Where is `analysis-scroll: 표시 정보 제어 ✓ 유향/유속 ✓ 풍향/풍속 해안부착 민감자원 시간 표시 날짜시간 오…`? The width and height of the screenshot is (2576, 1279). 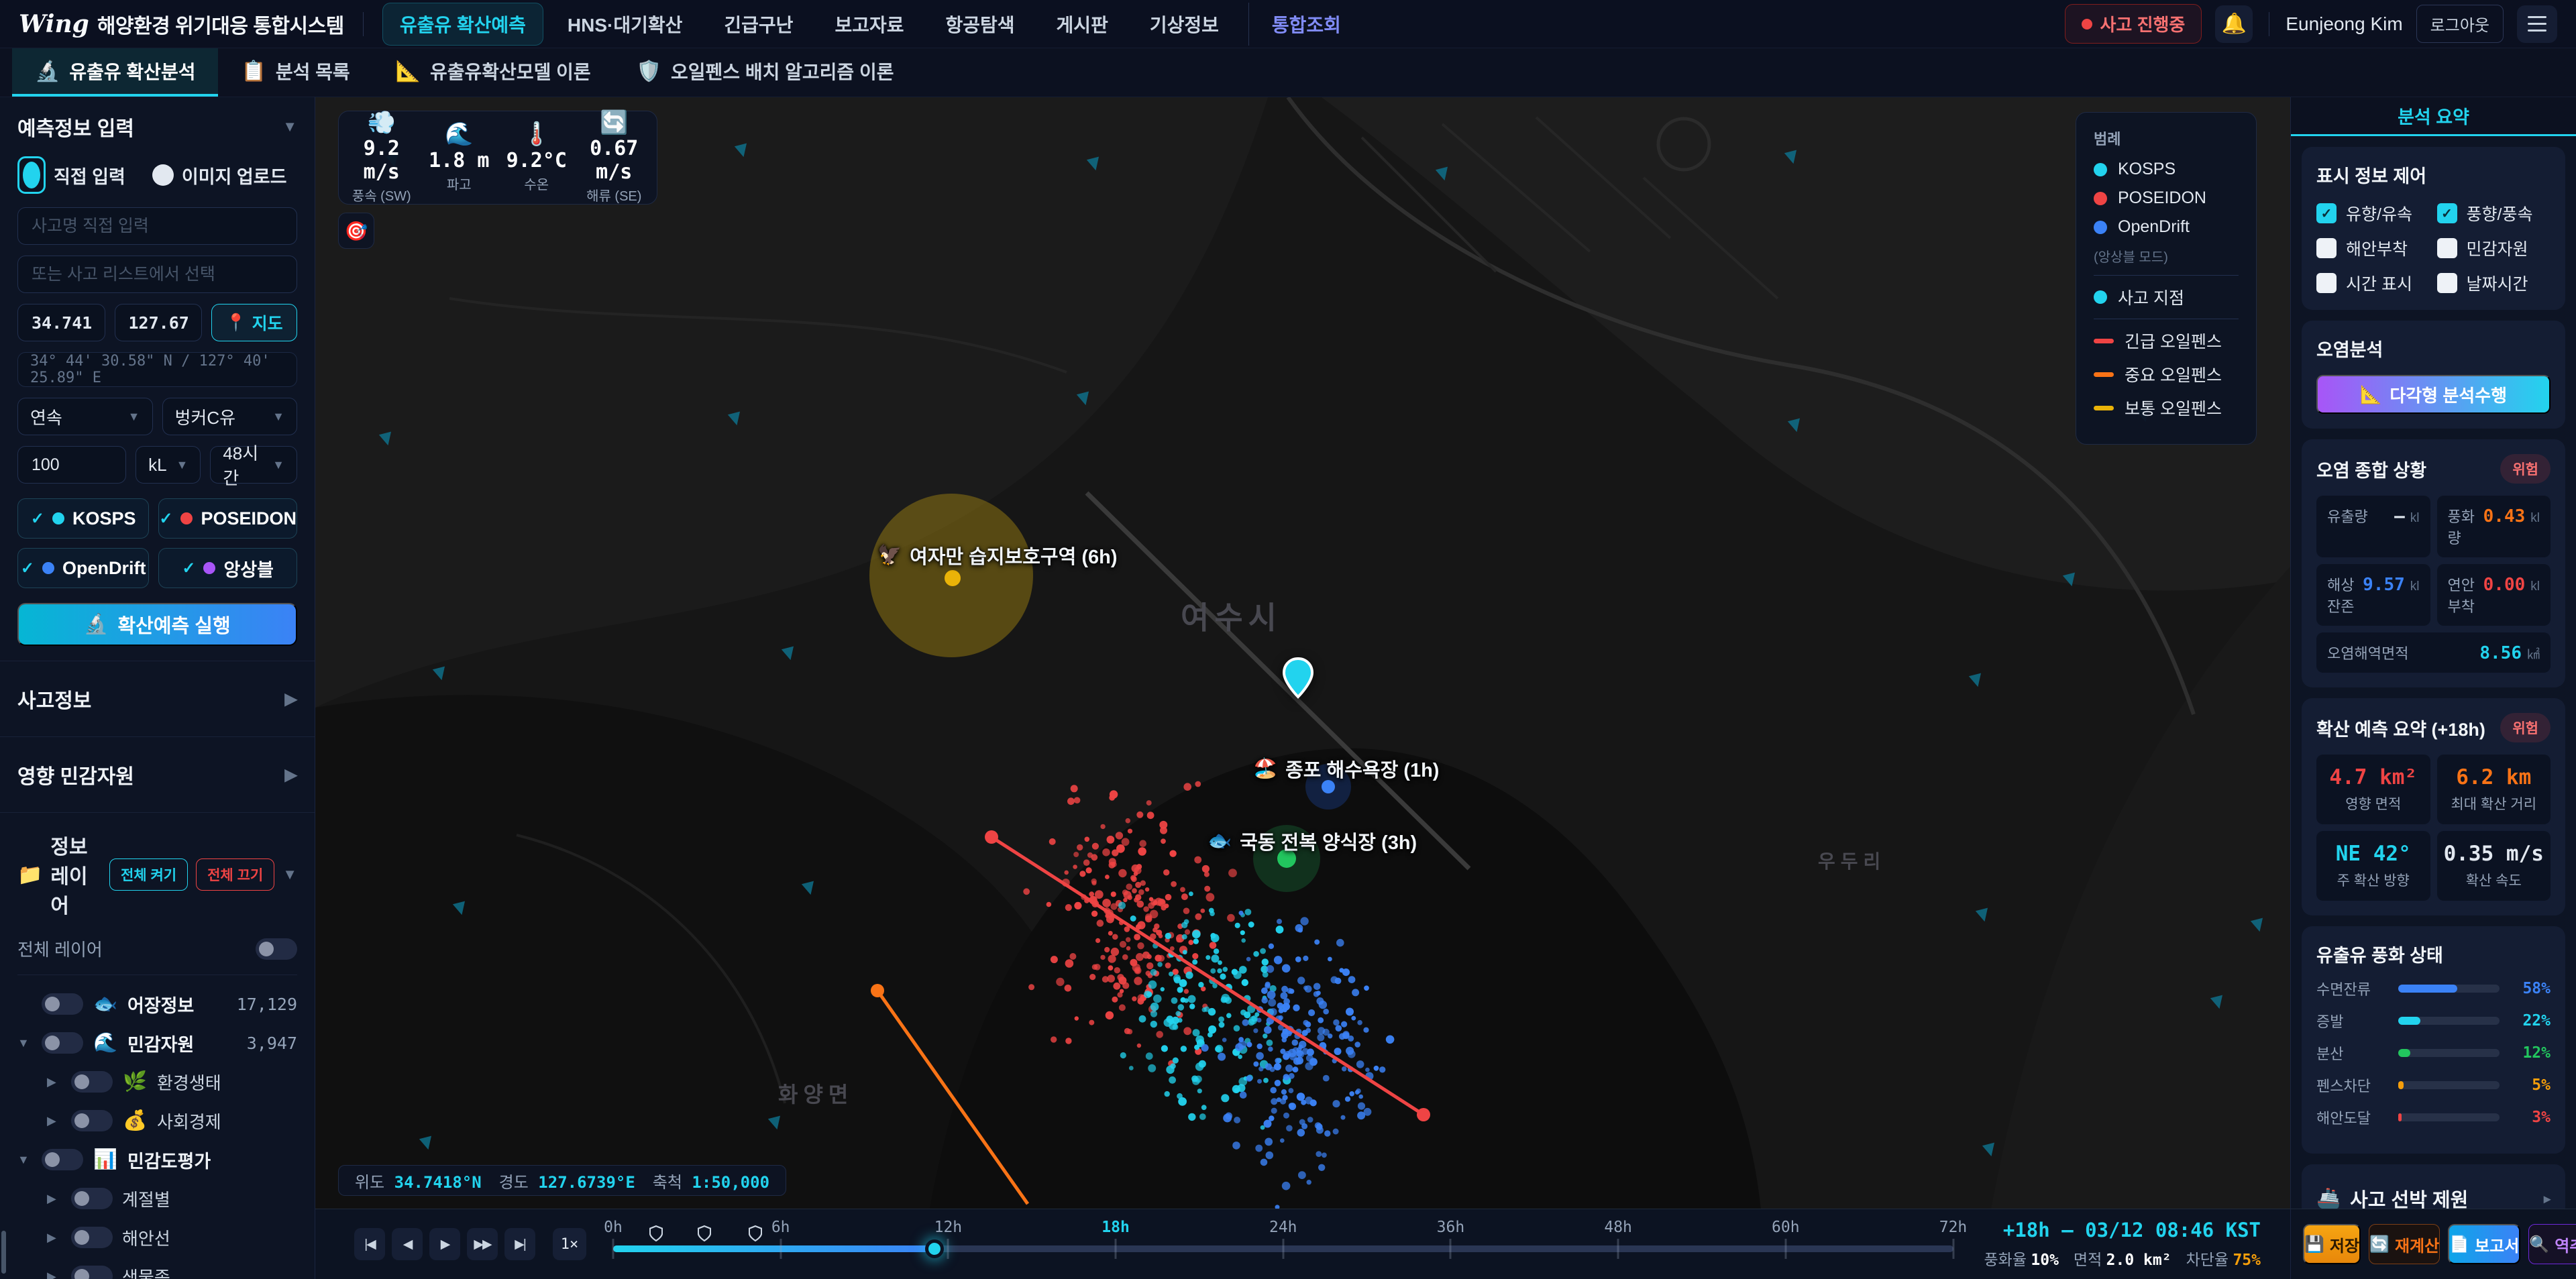 analysis-scroll: 표시 정보 제어 ✓ 유향/유속 ✓ 풍향/풍속 해안부착 민감자원 시간 표시 날짜시간 오… is located at coordinates (2433, 672).